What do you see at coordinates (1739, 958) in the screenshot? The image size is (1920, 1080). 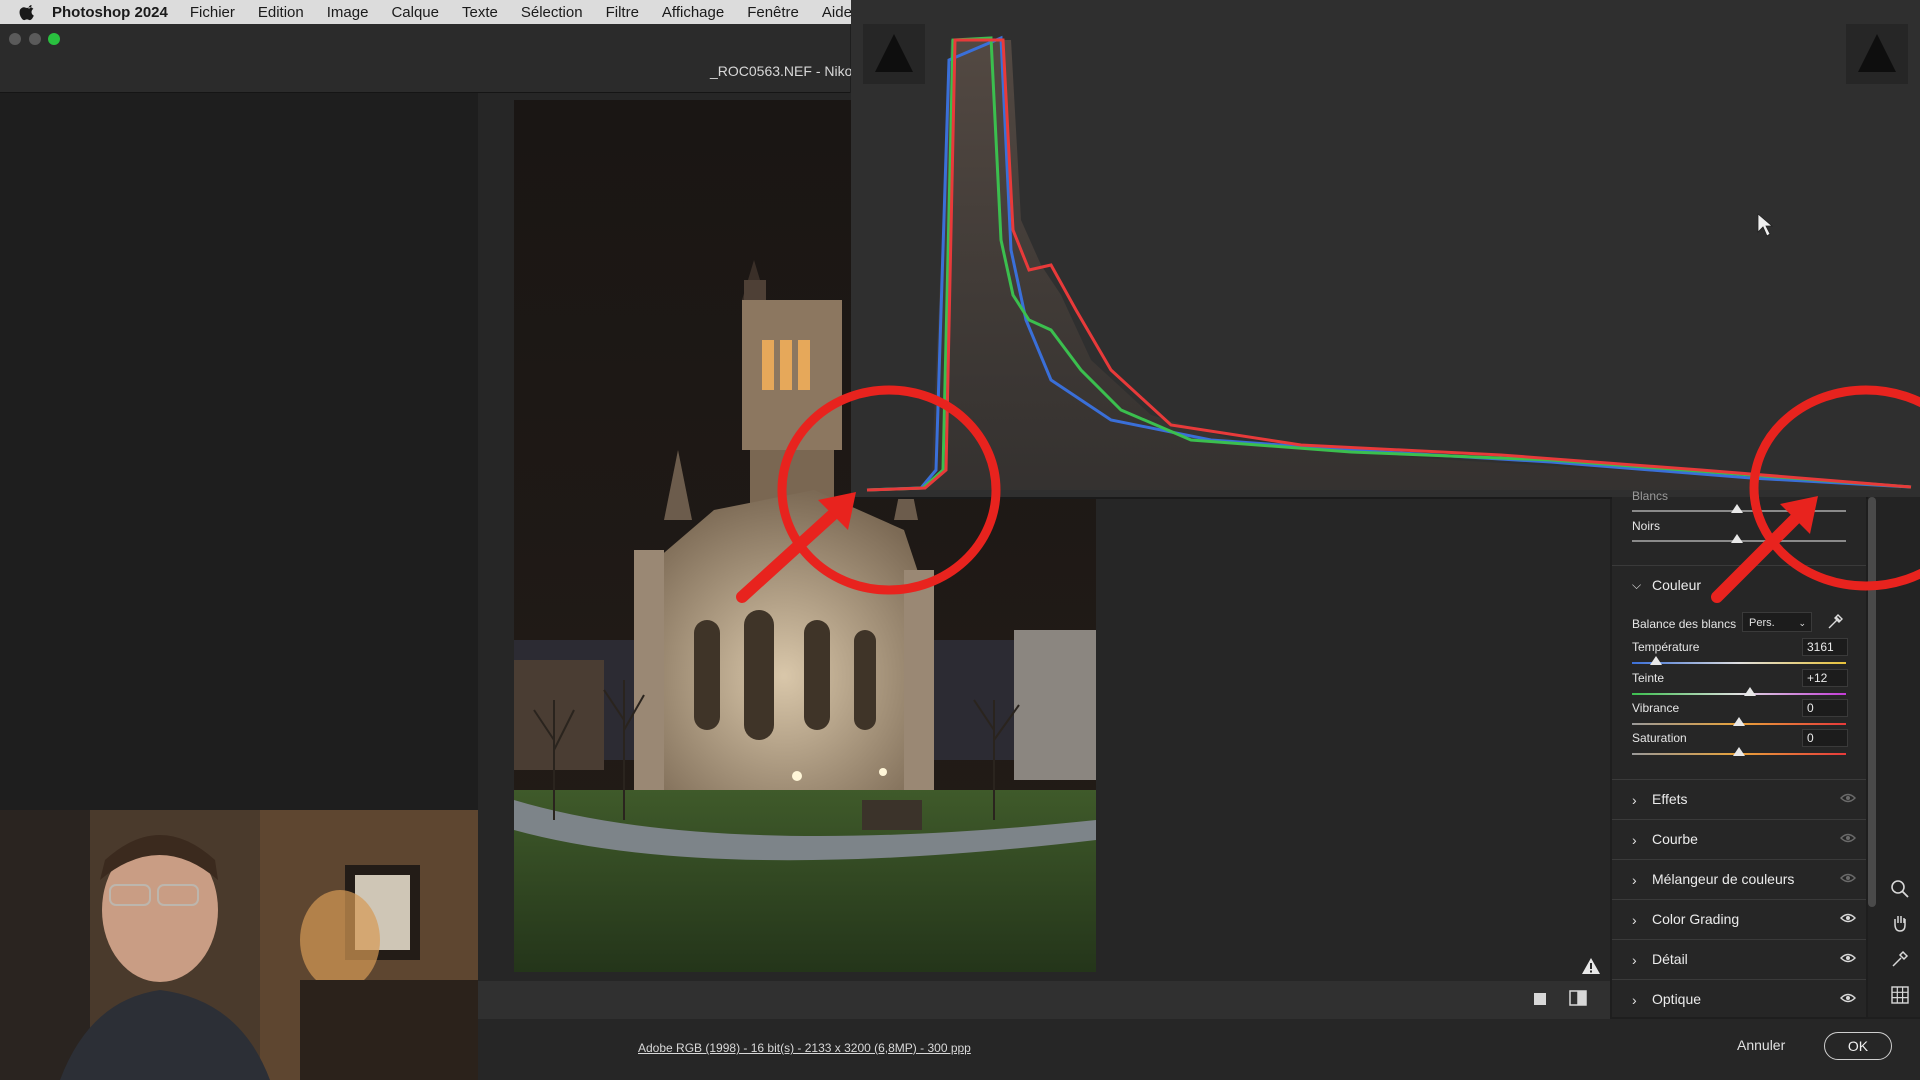 I see `section-detail: › Détail` at bounding box center [1739, 958].